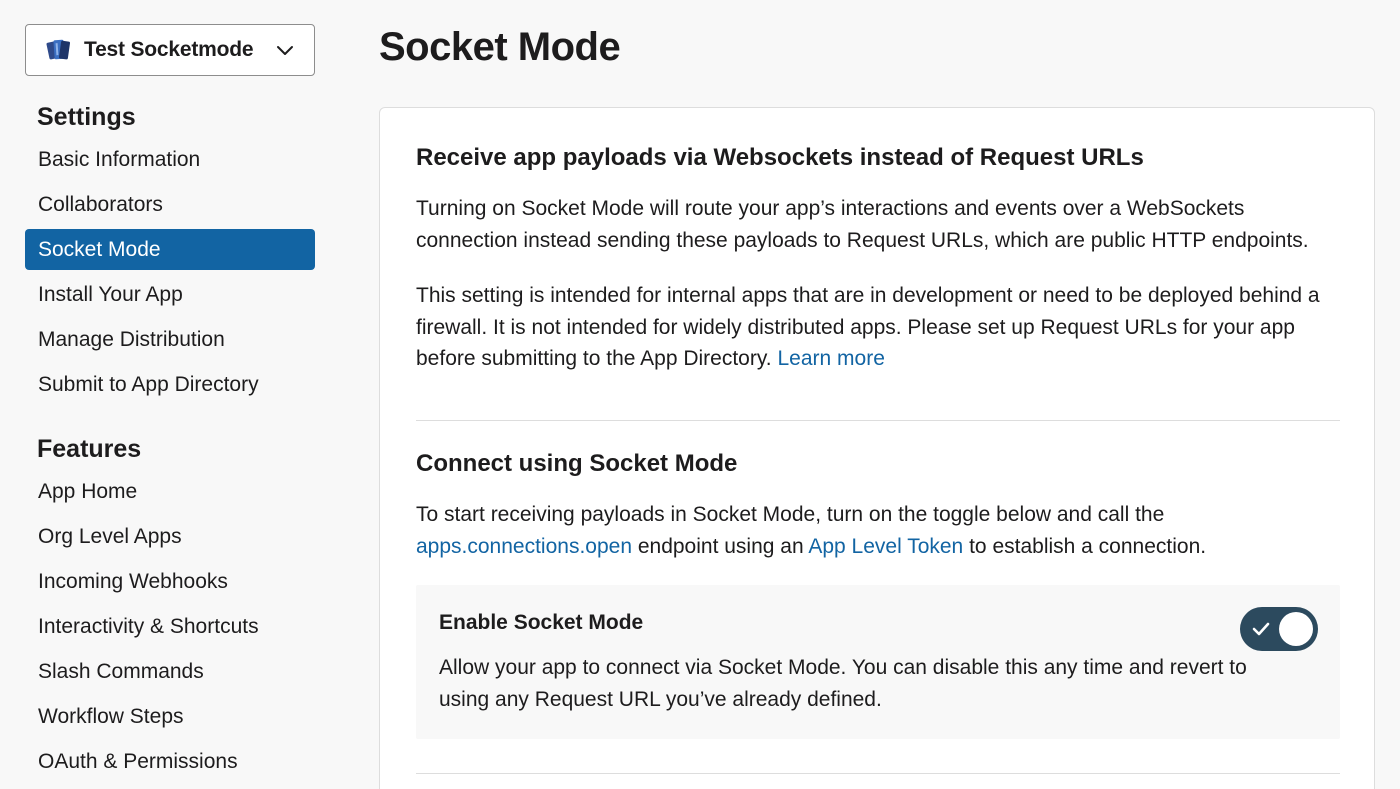 The width and height of the screenshot is (1400, 789). Describe the element at coordinates (541, 622) in the screenshot. I see `enable-socket-mode-label: Enable Socket Mode` at that location.